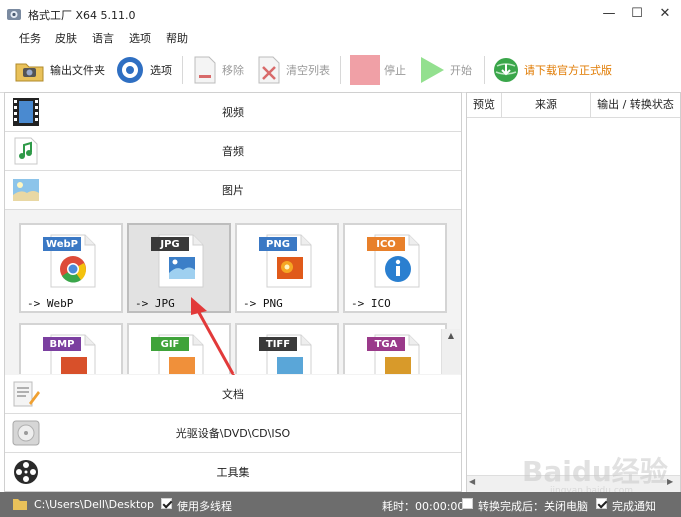  Describe the element at coordinates (14, 14) in the screenshot. I see `app-logo-icon` at that location.